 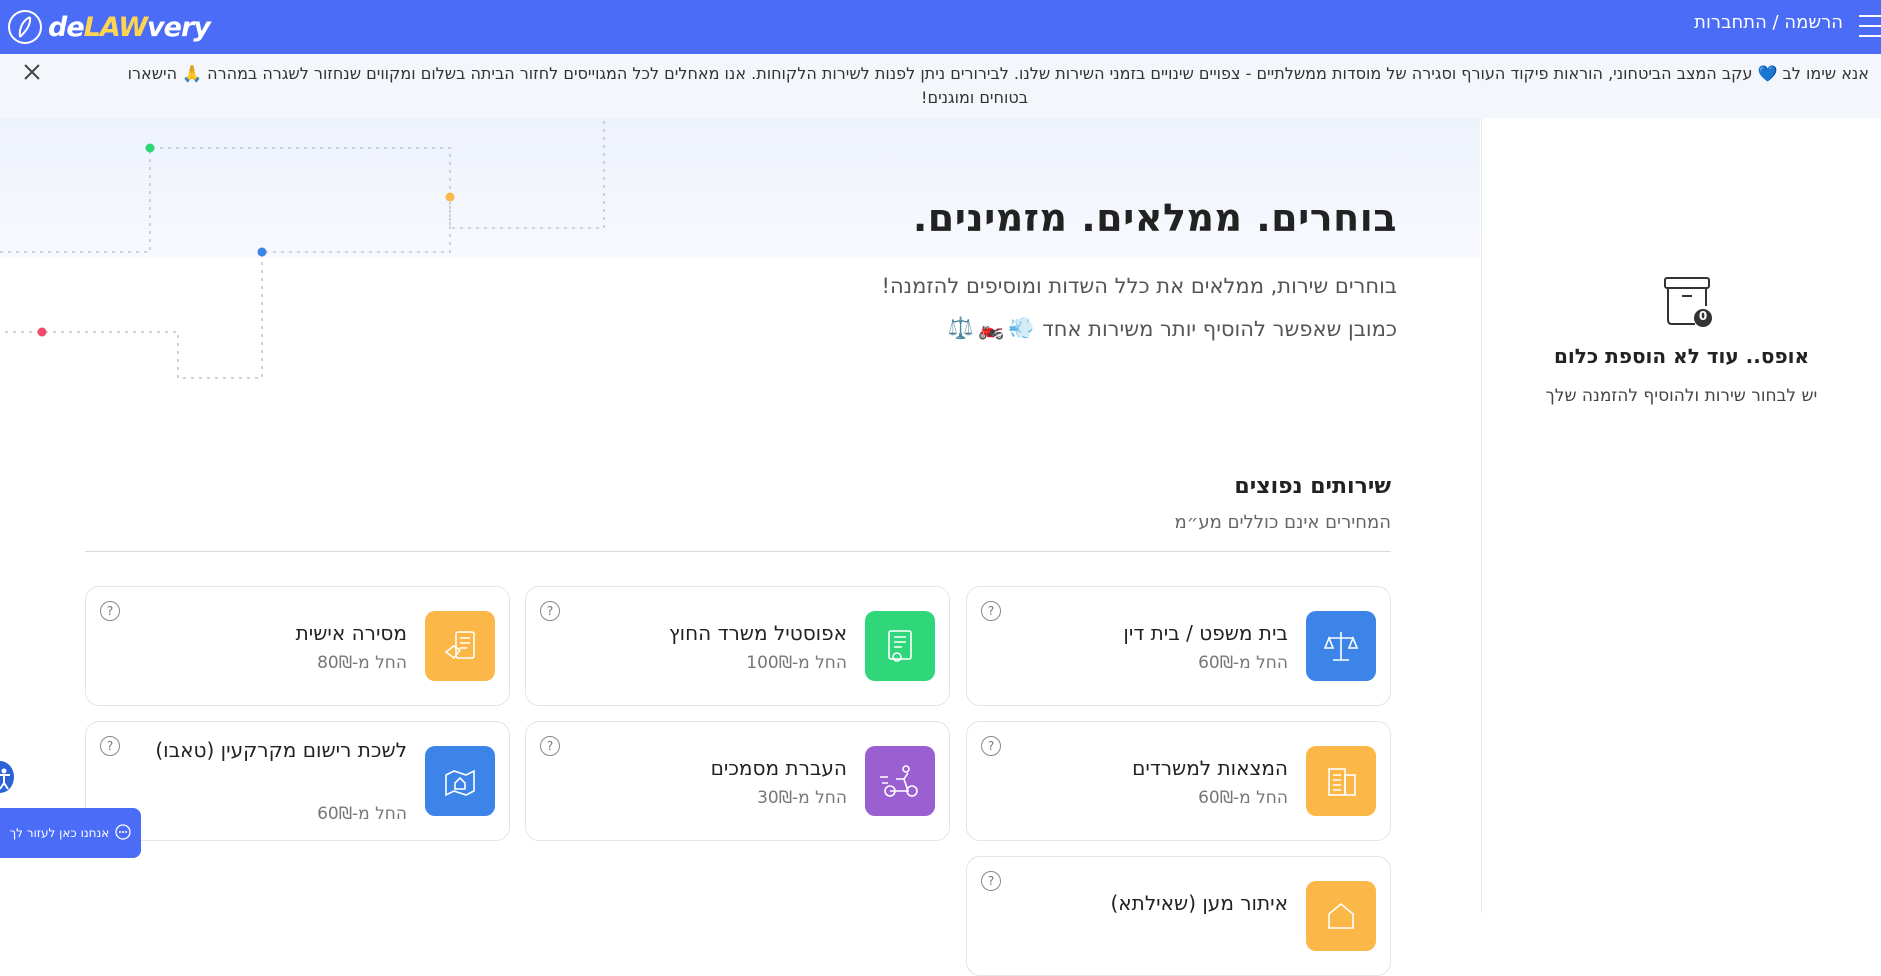 What do you see at coordinates (1210, 768) in the screenshot?
I see `service-name: המצאות למשרדים` at bounding box center [1210, 768].